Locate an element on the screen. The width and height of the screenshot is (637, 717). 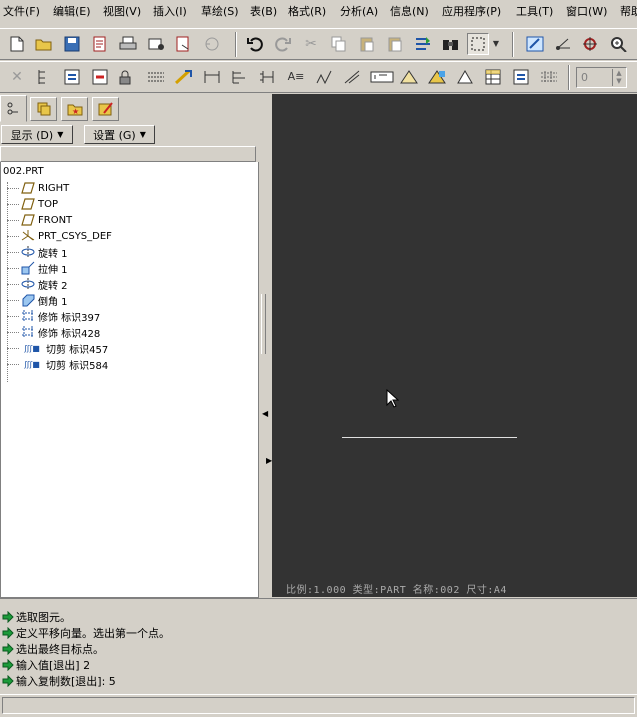
table-grid-small-icon is located at coordinates (549, 77).